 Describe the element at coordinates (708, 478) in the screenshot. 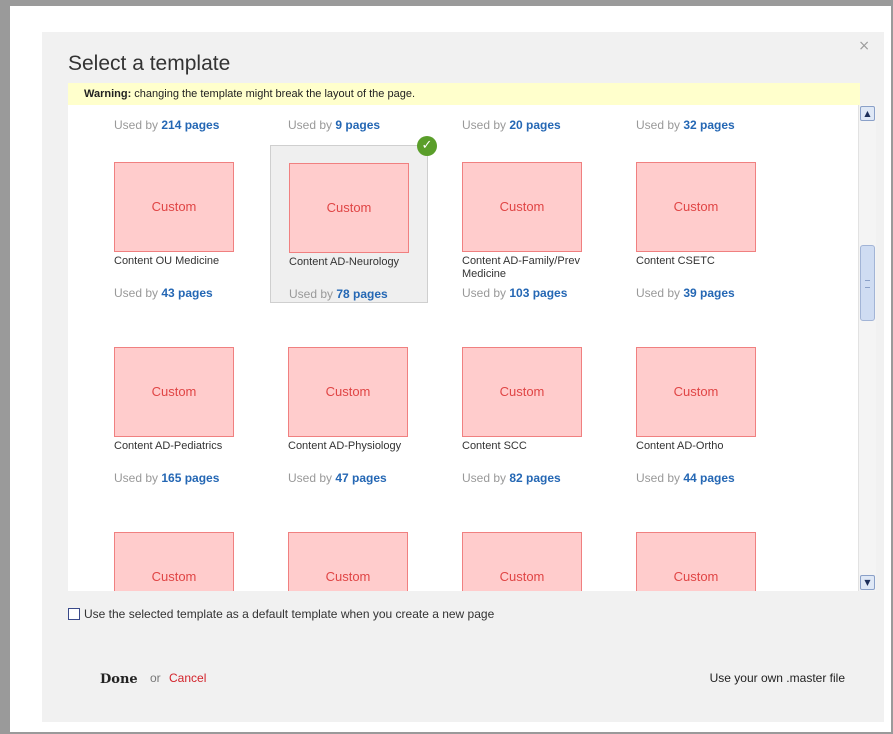

I see `used-by-pages-link: 44 pages` at that location.